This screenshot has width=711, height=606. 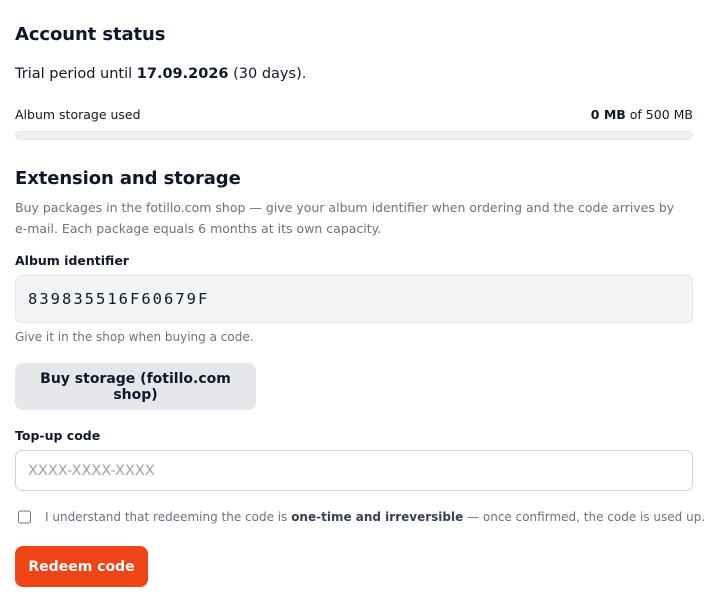 I want to click on storage-capacity: of 500 MB, so click(x=659, y=114).